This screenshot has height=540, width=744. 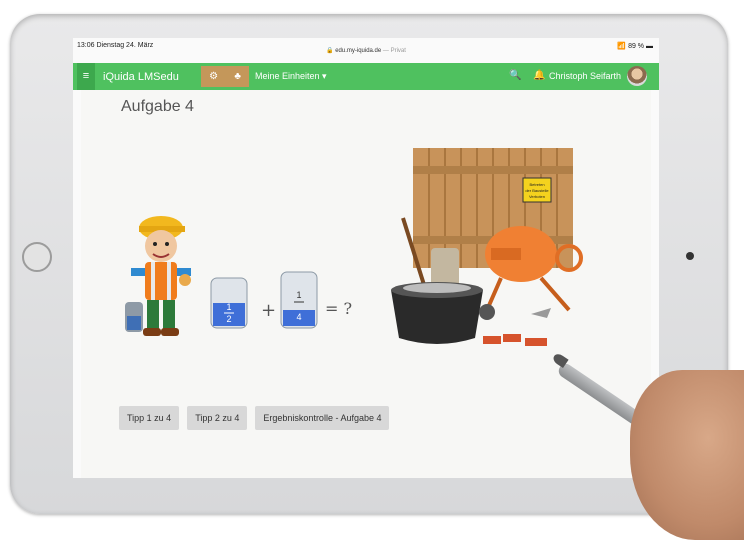 What do you see at coordinates (539, 75) in the screenshot?
I see `bell-icon: 🔔` at bounding box center [539, 75].